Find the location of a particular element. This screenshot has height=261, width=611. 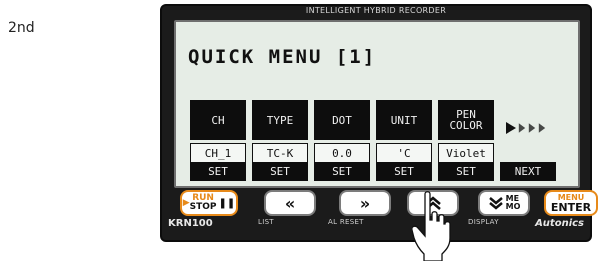

param-header: PEN COLOR is located at coordinates (466, 120).